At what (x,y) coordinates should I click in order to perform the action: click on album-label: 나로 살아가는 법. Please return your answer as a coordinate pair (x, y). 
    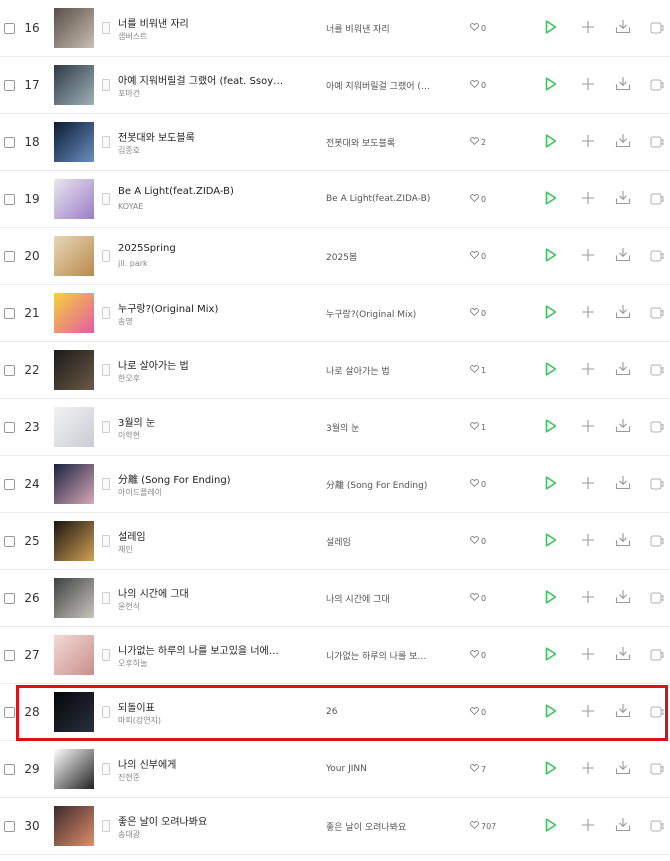
    Looking at the image, I should click on (358, 370).